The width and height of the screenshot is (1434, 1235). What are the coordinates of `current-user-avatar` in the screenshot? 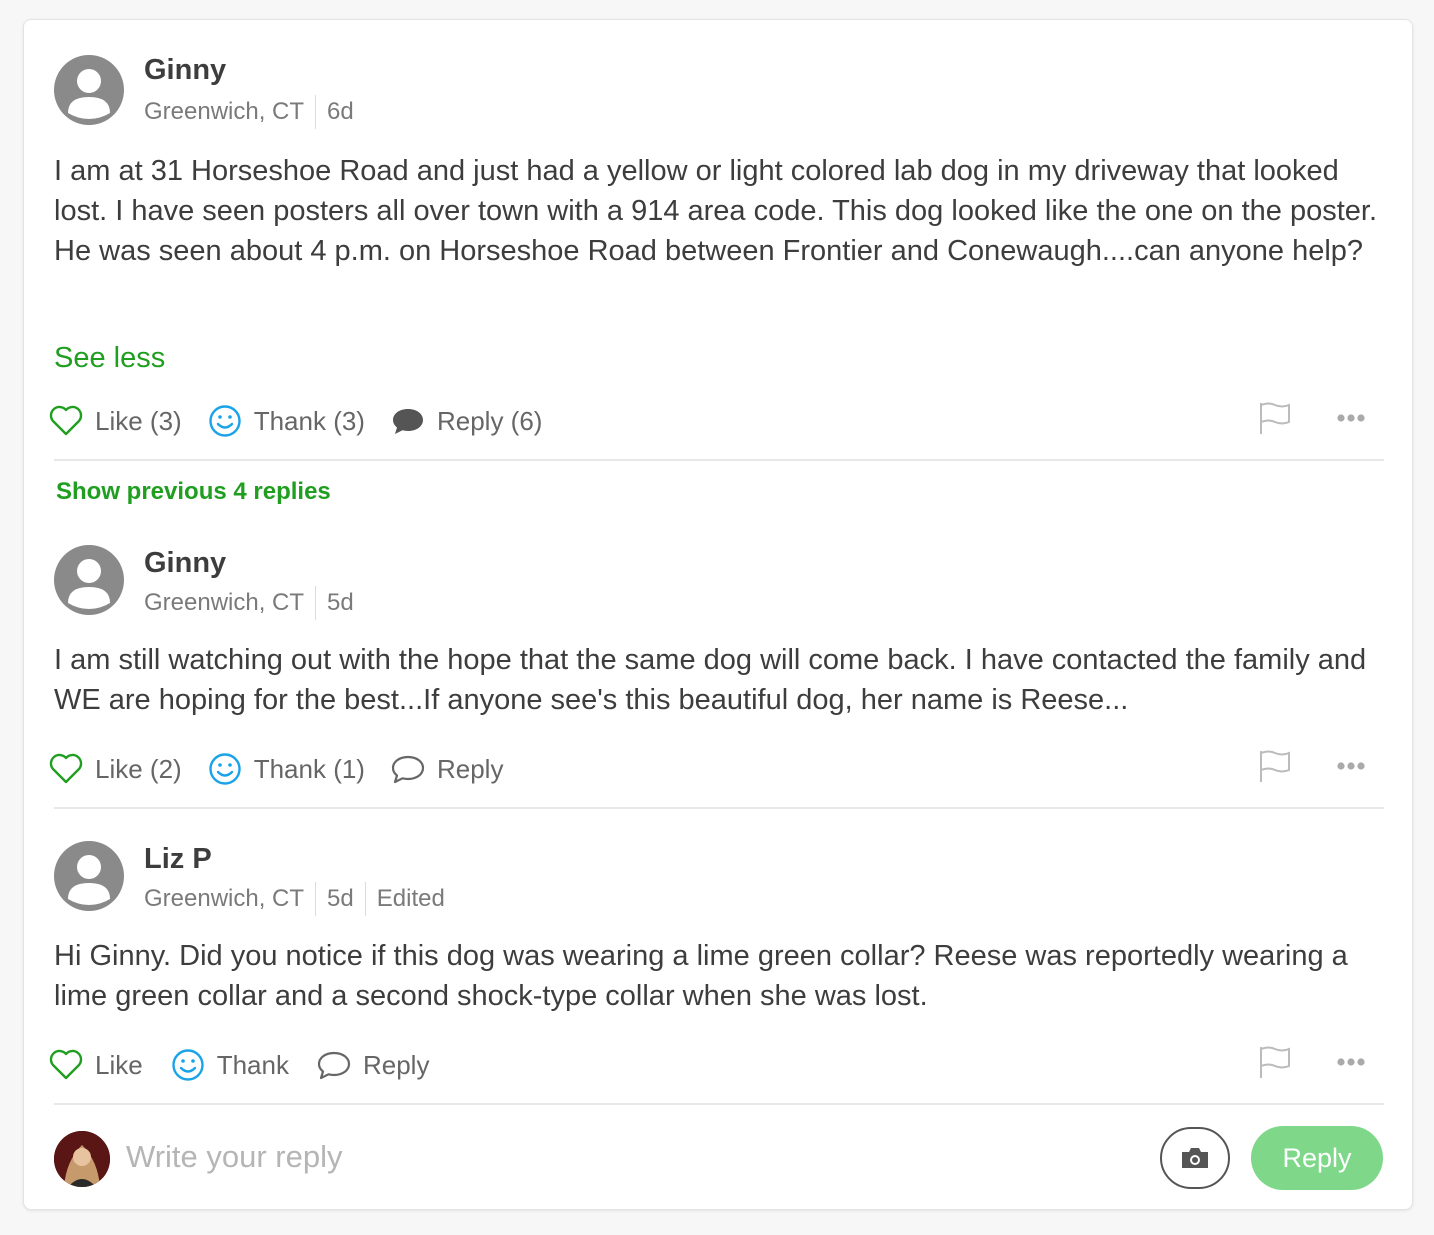 It's located at (82, 1159).